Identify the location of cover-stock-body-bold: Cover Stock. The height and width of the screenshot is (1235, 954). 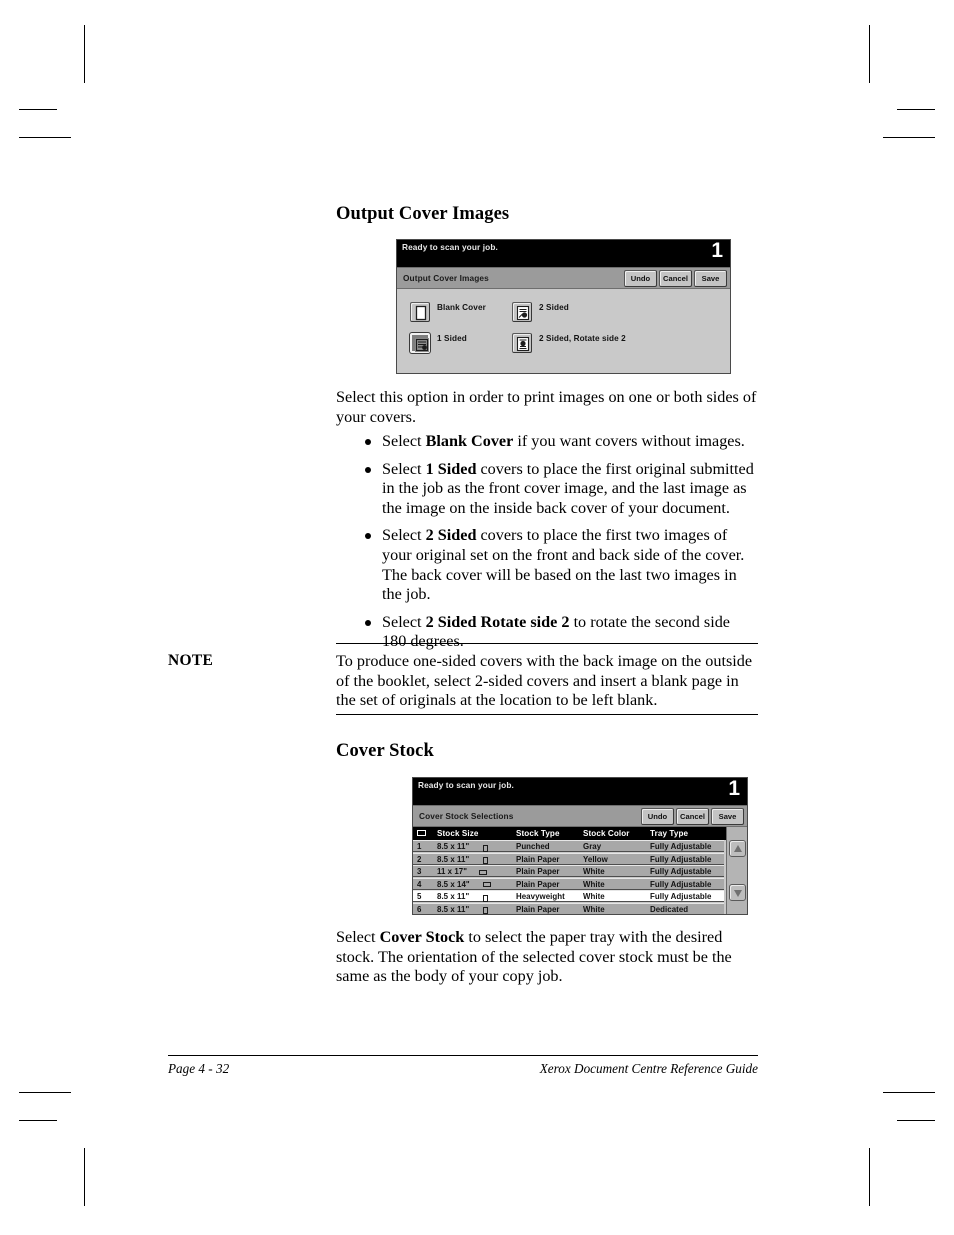
(422, 937).